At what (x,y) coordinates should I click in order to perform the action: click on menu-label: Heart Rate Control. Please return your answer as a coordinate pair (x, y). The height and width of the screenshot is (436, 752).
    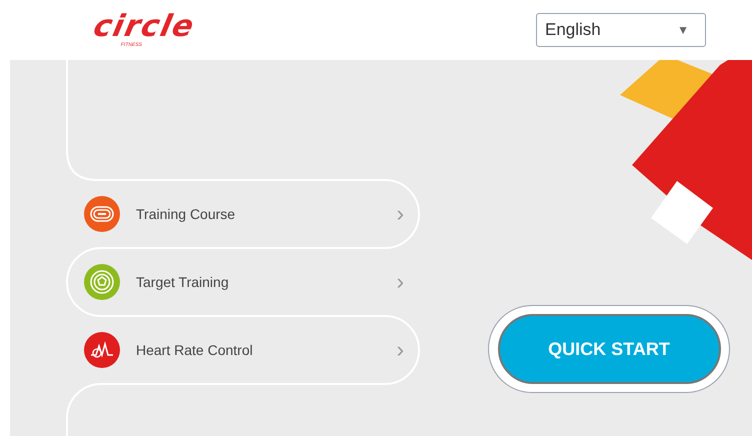
    Looking at the image, I should click on (195, 350).